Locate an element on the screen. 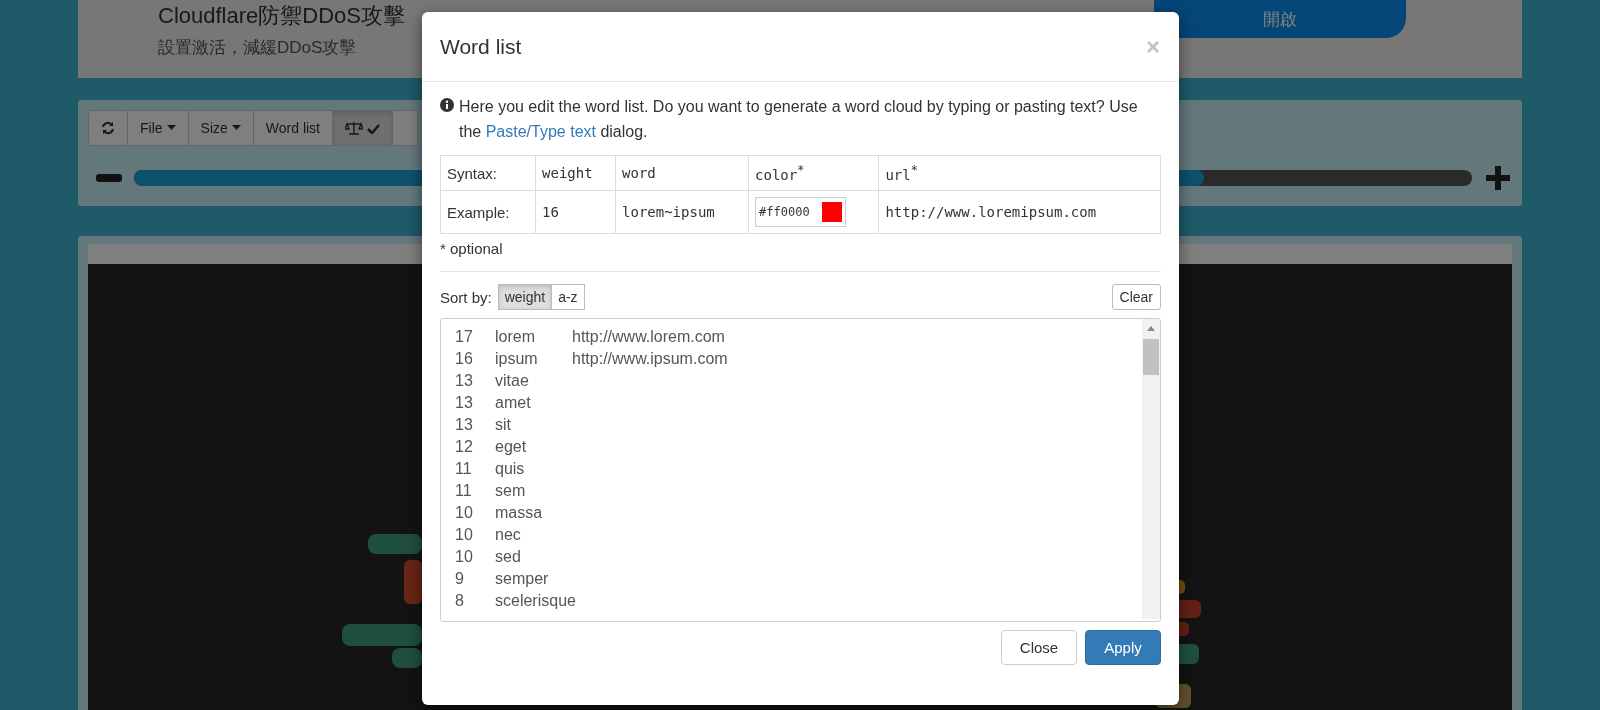 This screenshot has height=710, width=1600. refresh-icon is located at coordinates (108, 128).